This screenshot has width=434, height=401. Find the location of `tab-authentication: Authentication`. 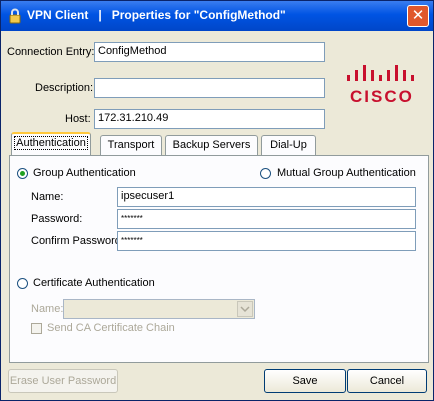

tab-authentication: Authentication is located at coordinates (51, 144).